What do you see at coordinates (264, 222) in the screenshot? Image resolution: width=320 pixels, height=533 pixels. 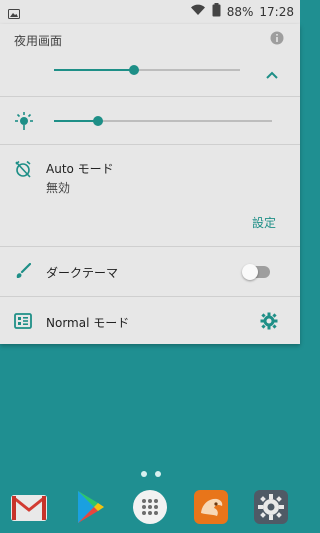 I see `settings-link: 設定` at bounding box center [264, 222].